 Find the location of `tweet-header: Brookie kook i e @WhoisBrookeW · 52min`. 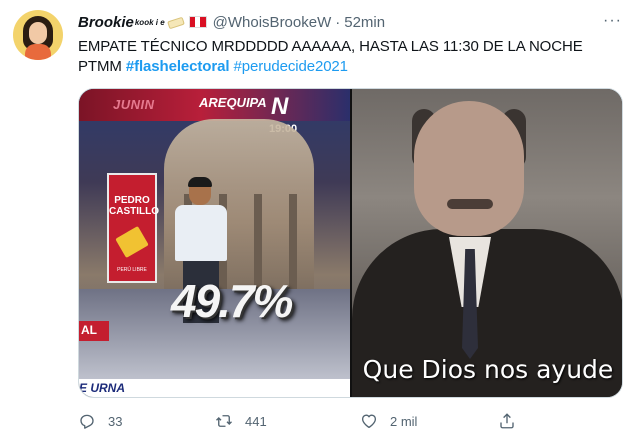

tweet-header: Brookie kook i e @WhoisBrookeW · 52min is located at coordinates (231, 22).